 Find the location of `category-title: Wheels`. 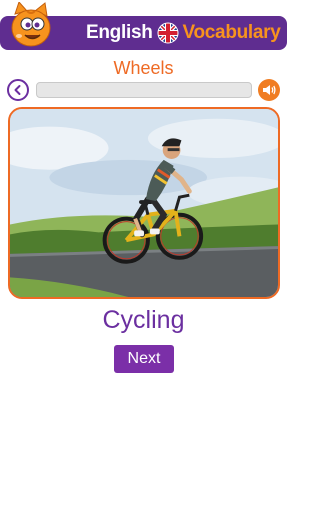

category-title: Wheels is located at coordinates (143, 68).